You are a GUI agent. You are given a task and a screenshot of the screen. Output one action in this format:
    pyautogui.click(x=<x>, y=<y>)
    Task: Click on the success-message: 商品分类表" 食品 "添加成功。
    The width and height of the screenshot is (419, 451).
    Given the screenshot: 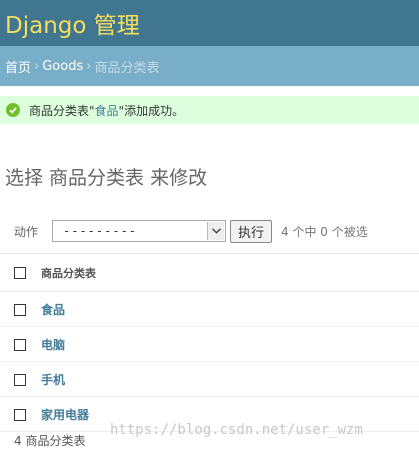 What is the action you would take?
    pyautogui.click(x=209, y=110)
    